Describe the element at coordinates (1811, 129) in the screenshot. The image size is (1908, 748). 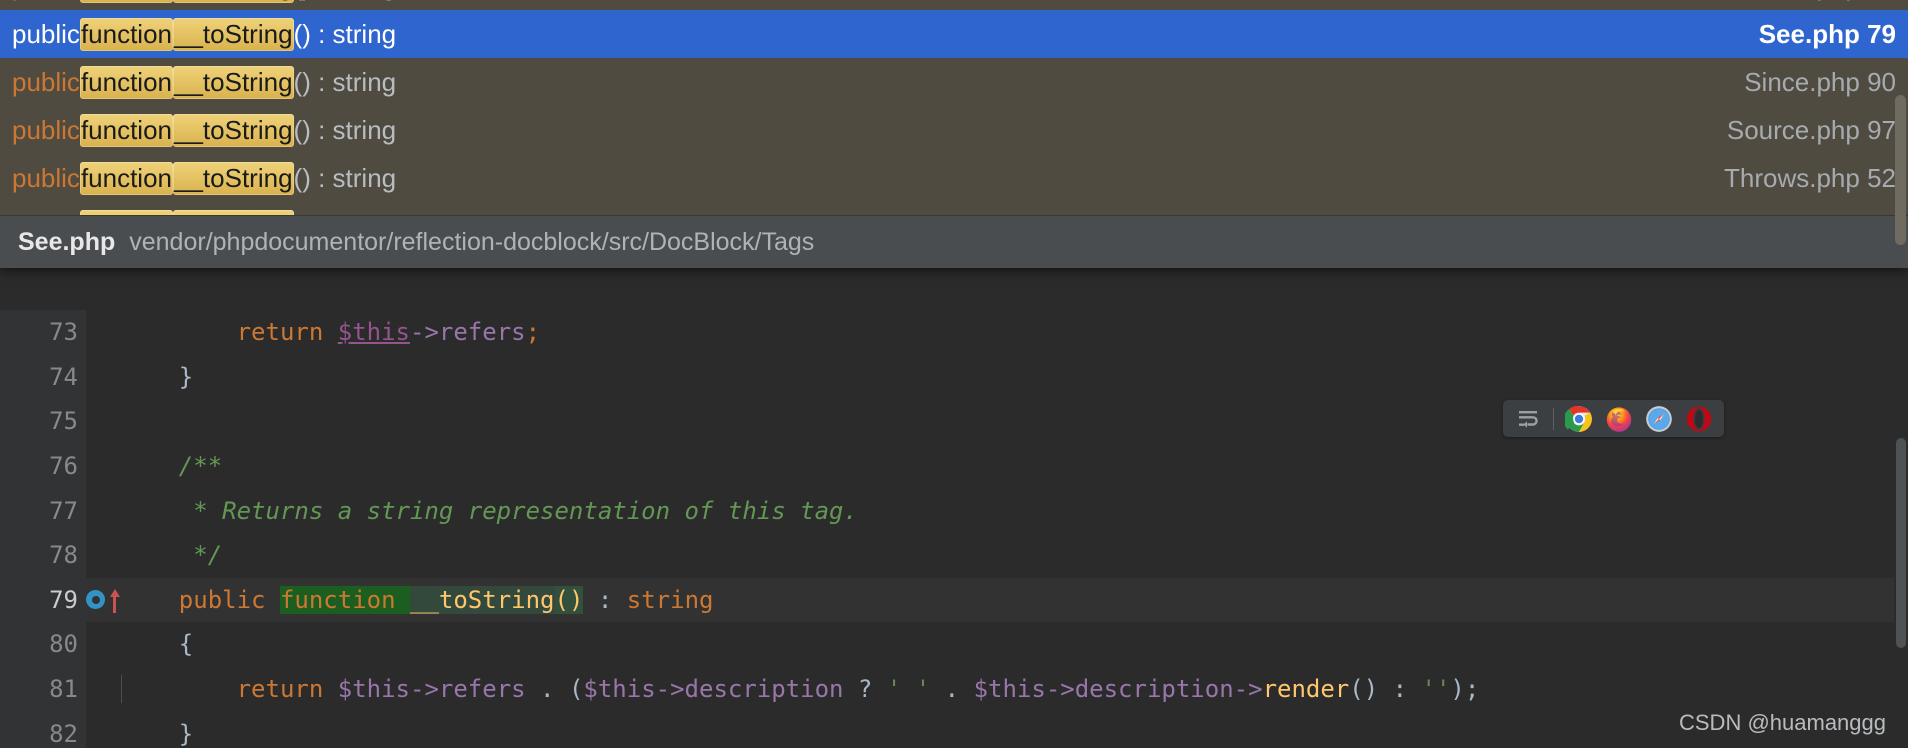
I see `symbol-location: Source.php 97` at that location.